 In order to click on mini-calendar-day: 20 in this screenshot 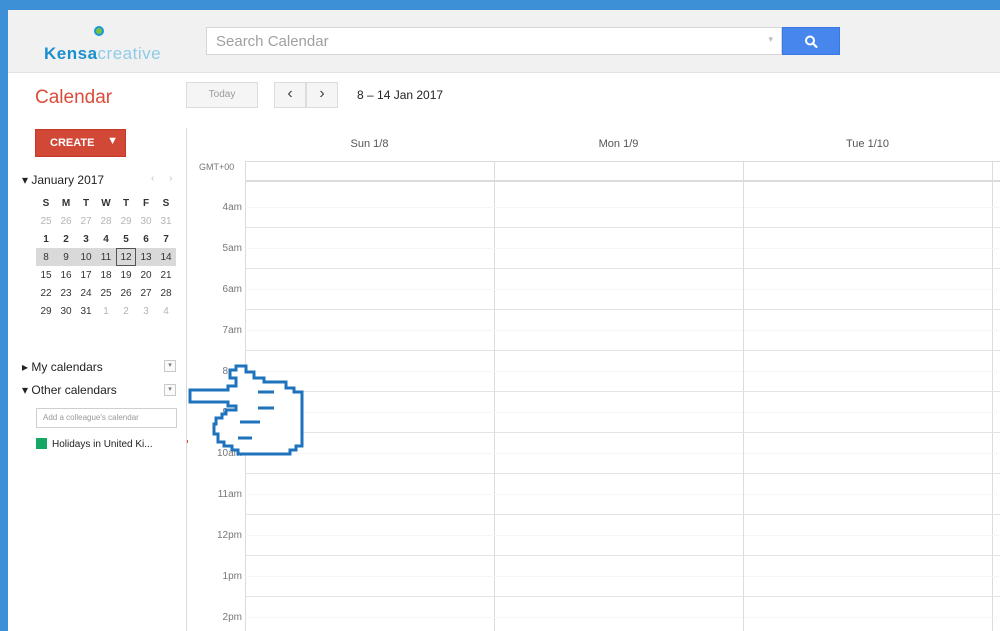, I will do `click(146, 275)`.